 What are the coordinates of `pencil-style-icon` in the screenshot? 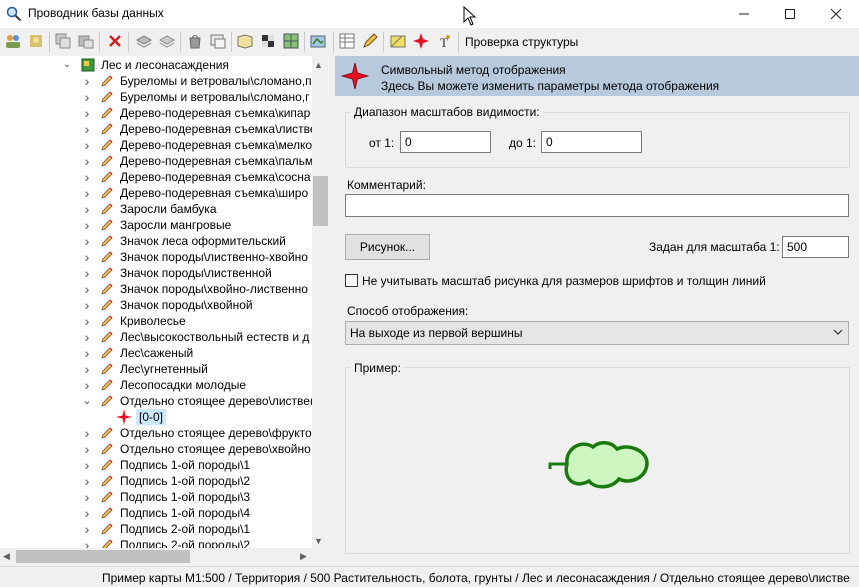 It's located at (107, 513).